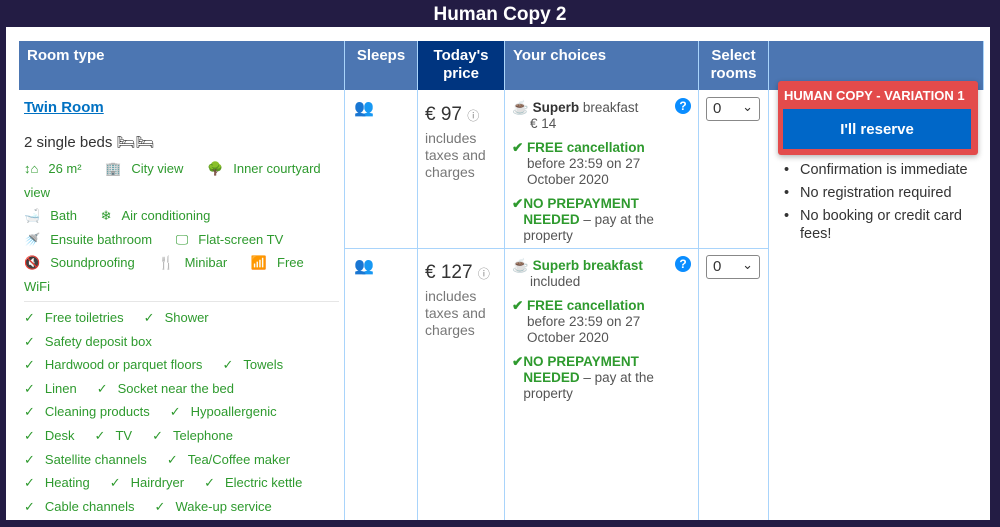 This screenshot has width=1000, height=527. I want to click on breakfast-price: € 14, so click(543, 123).